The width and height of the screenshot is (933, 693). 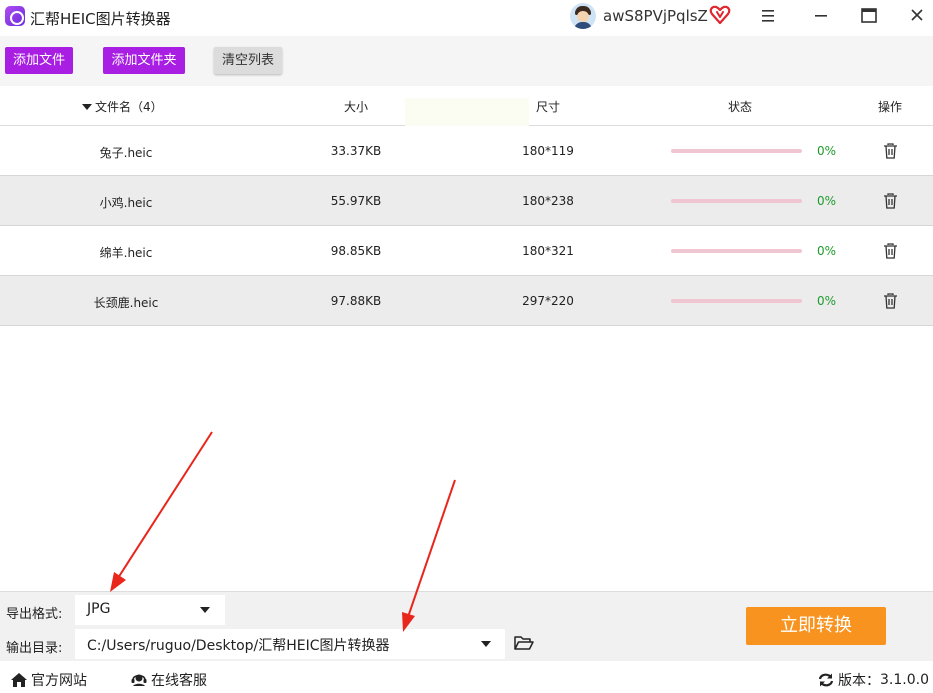 I want to click on file-name: 兔子.heic, so click(x=126, y=153).